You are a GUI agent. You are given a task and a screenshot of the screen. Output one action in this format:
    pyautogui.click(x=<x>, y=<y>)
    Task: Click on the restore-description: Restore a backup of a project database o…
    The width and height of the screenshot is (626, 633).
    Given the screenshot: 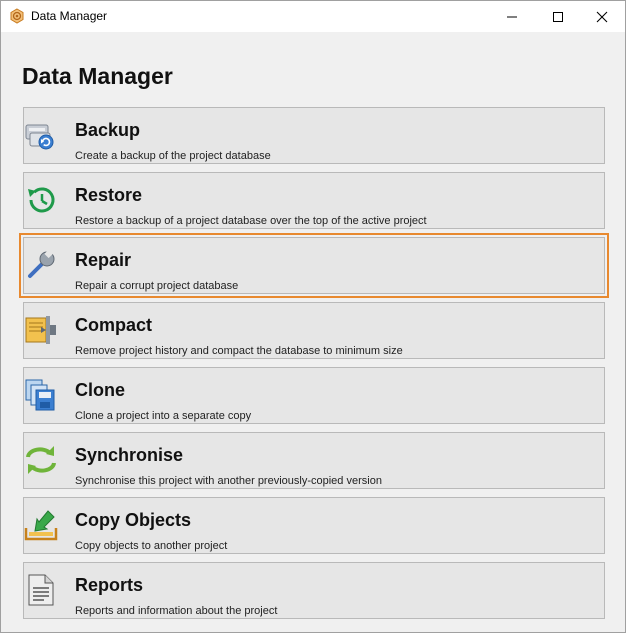 What is the action you would take?
    pyautogui.click(x=251, y=221)
    